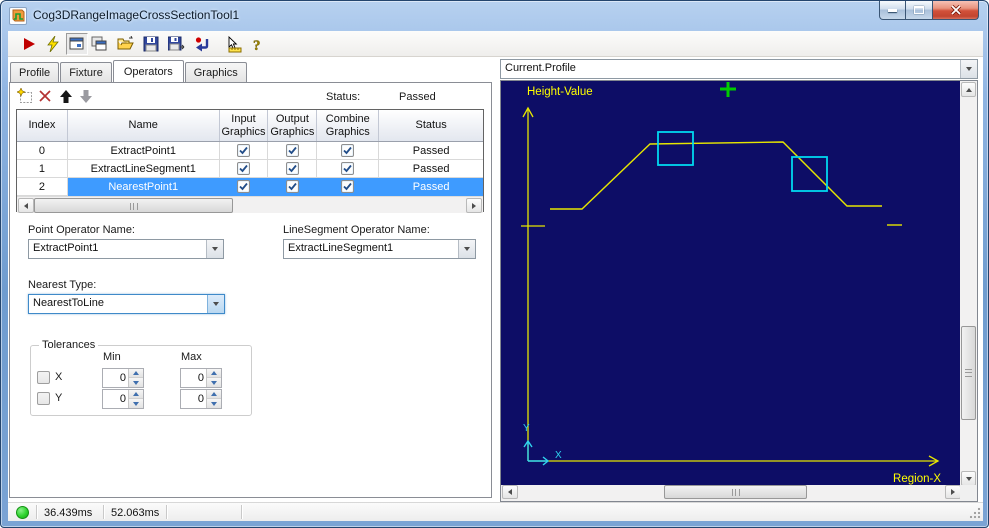 Image resolution: width=989 pixels, height=528 pixels. I want to click on help-icon: ?, so click(257, 45).